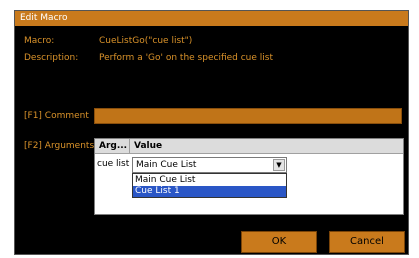 Image resolution: width=419 pixels, height=258 pixels. What do you see at coordinates (59, 146) in the screenshot?
I see `arguments-label: [F2] Arguments` at bounding box center [59, 146].